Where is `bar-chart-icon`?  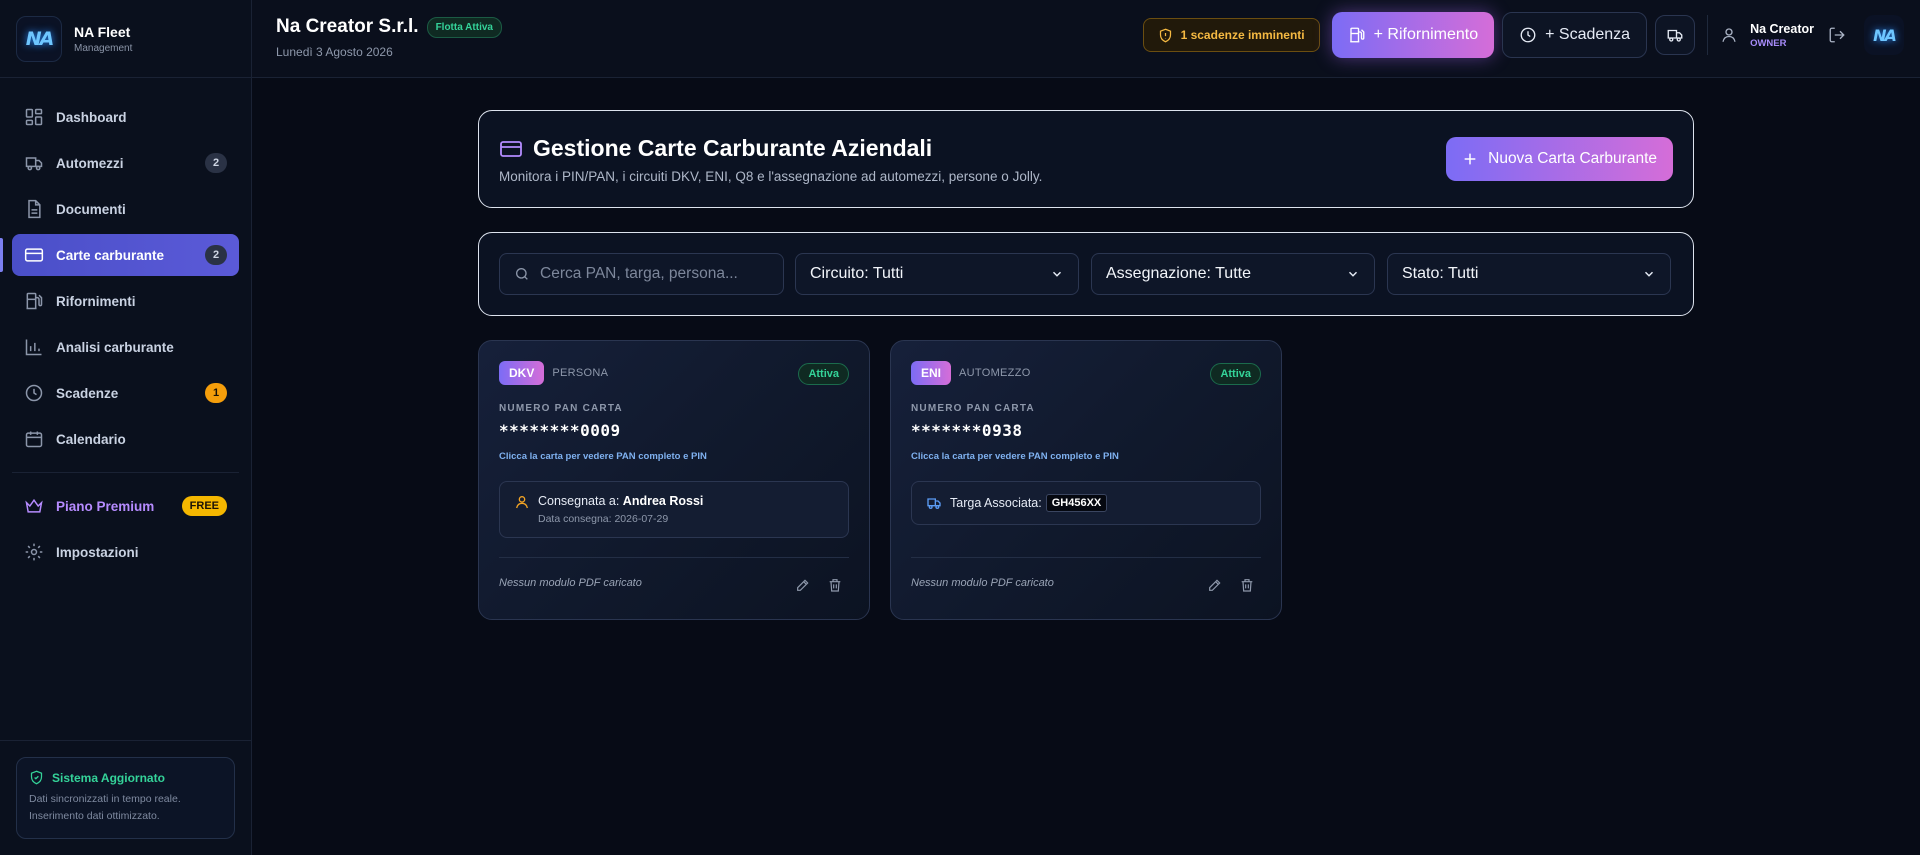
bar-chart-icon is located at coordinates (33, 347).